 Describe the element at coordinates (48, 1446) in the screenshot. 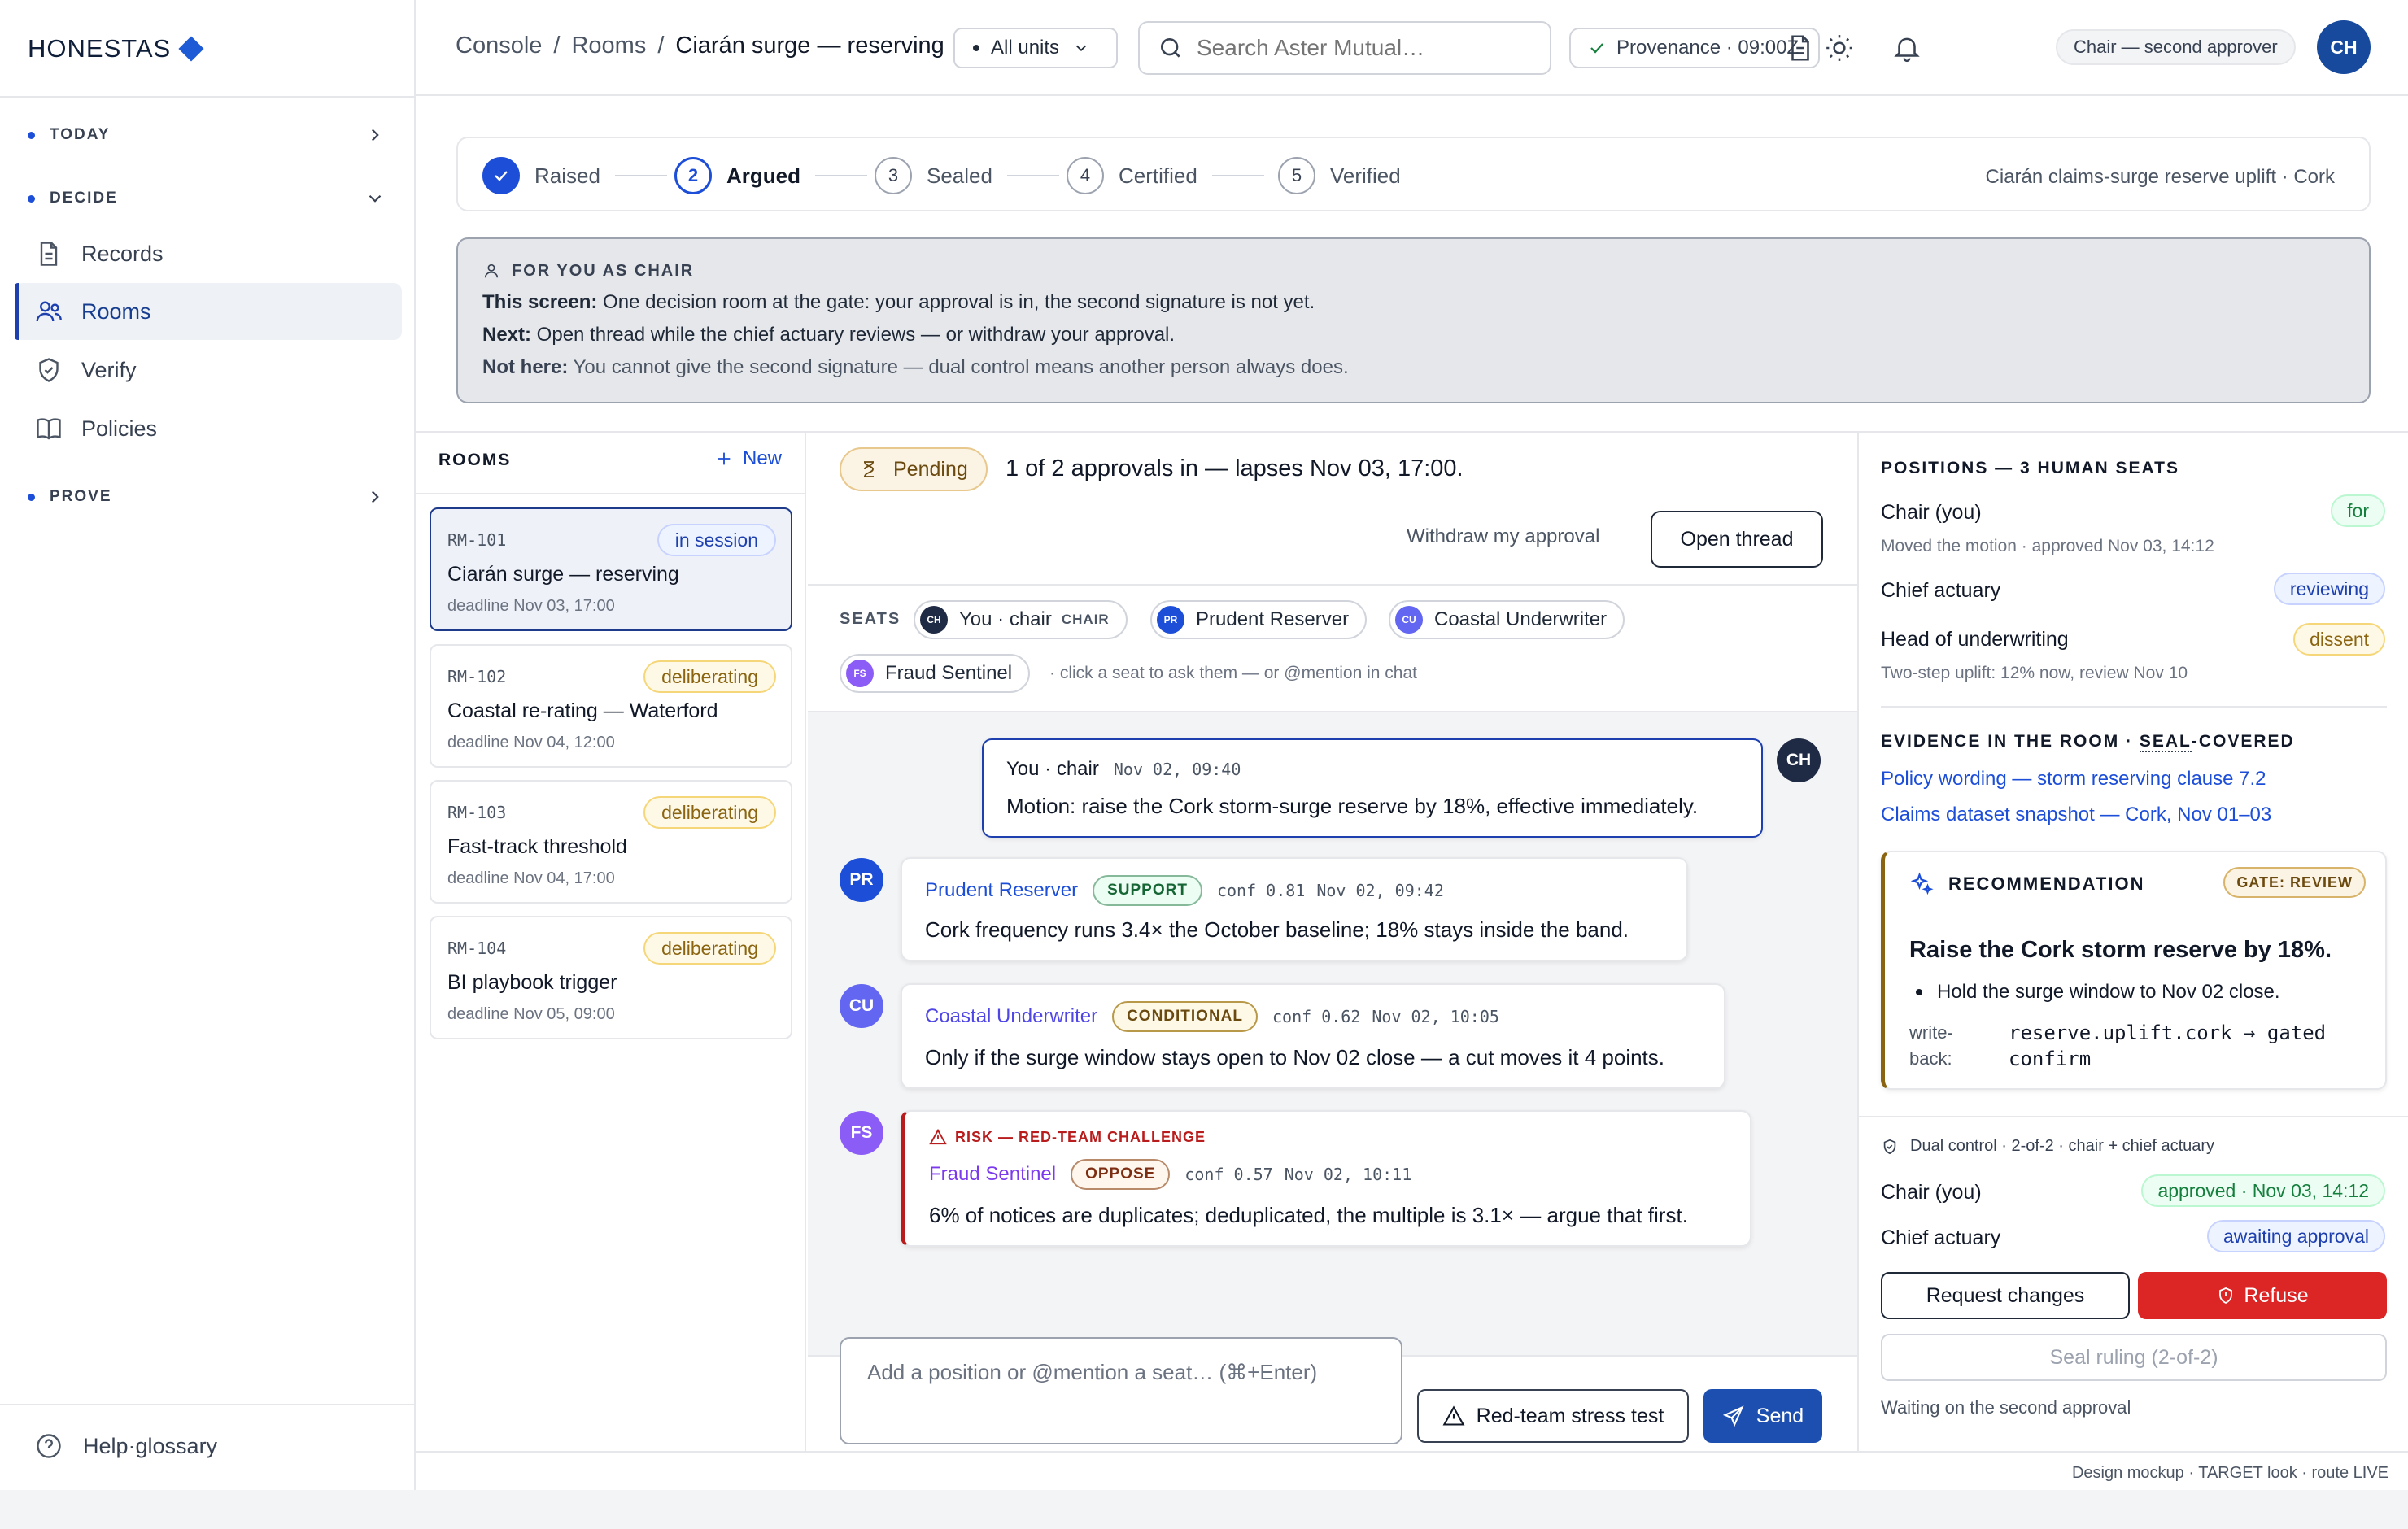

I see `help-circle-icon` at that location.